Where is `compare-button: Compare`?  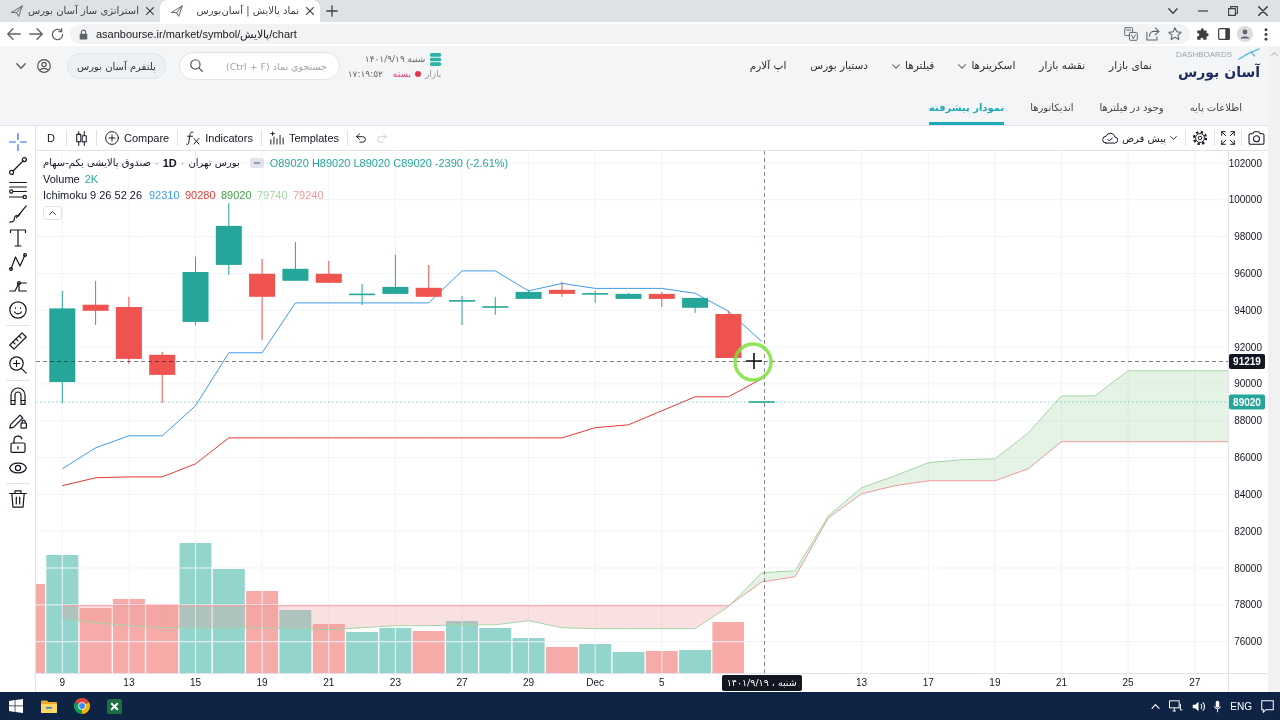
compare-button: Compare is located at coordinates (137, 138).